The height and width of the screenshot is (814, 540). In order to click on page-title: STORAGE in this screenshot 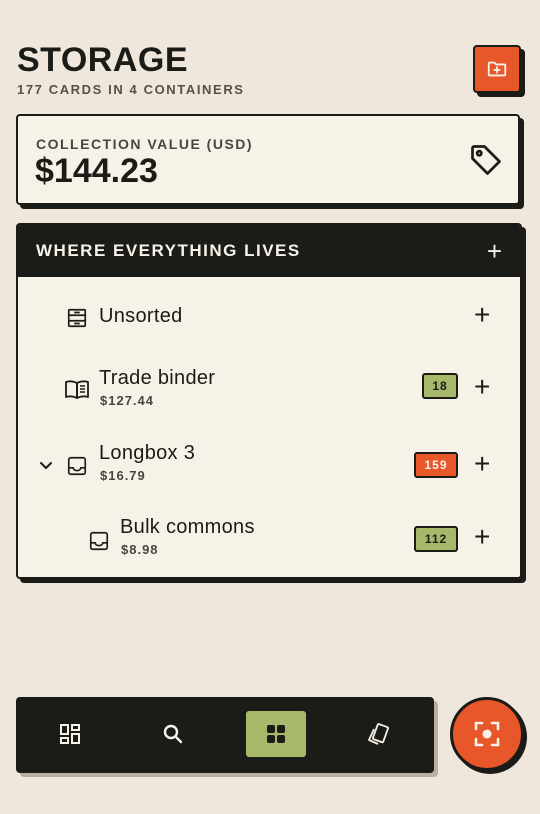, I will do `click(103, 60)`.